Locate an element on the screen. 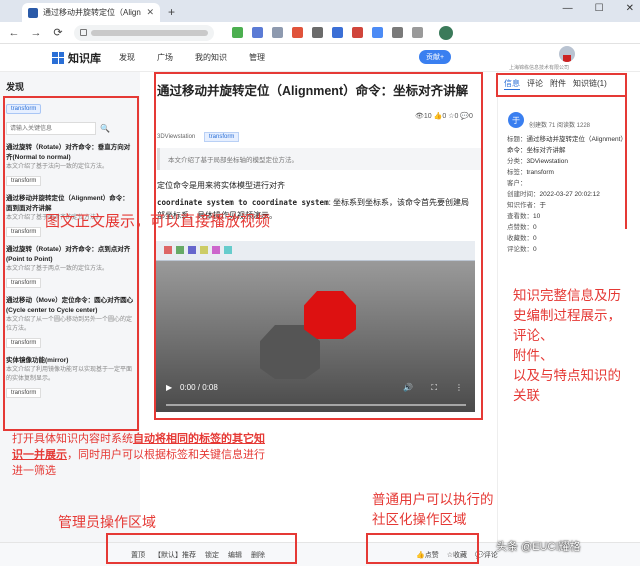  close-tab-icon: ✕ is located at coordinates (150, 12).